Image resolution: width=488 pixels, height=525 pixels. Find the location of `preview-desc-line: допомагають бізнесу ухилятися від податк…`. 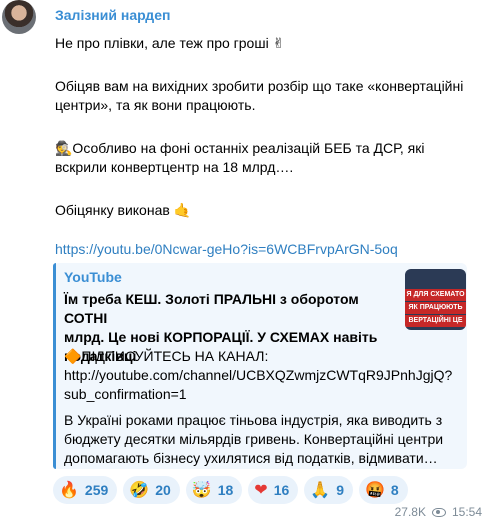

preview-desc-line: допомагають бізнесу ухилятися від податк… is located at coordinates (251, 458).